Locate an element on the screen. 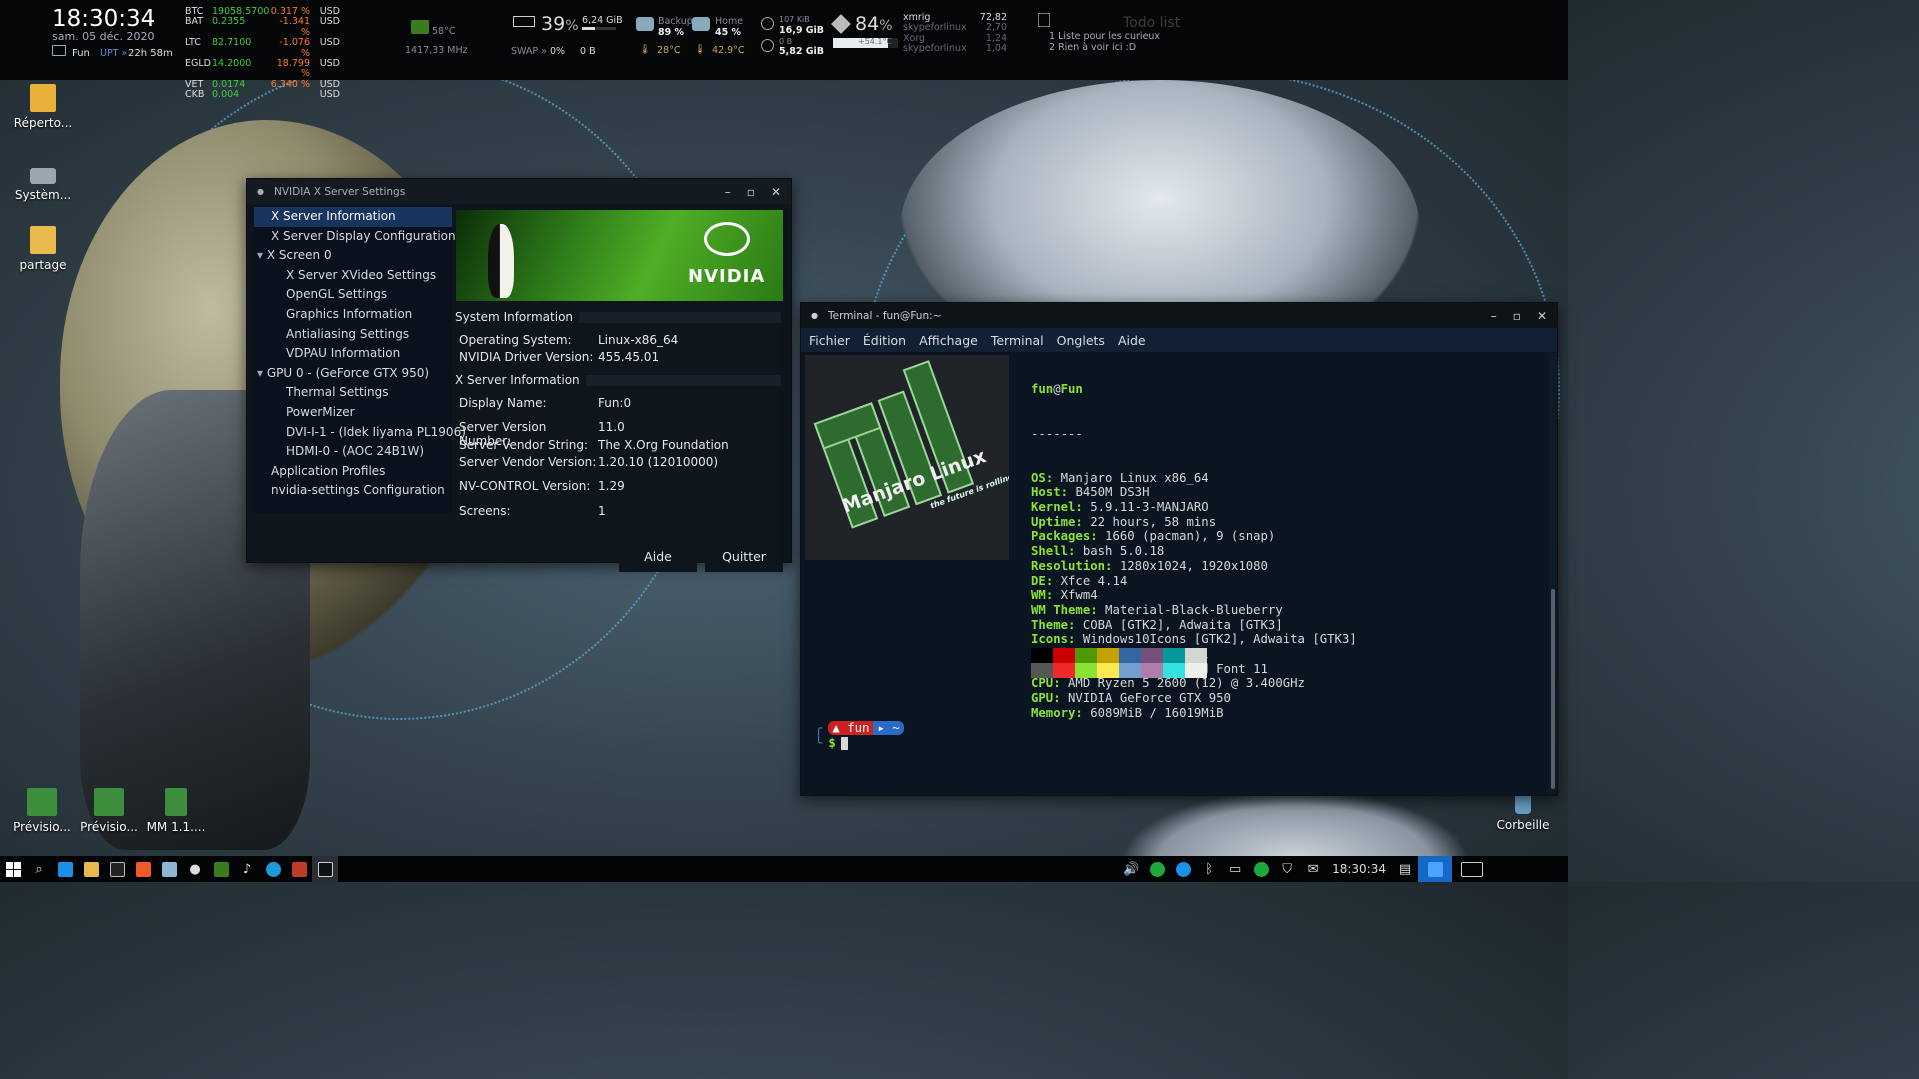 Image resolution: width=1919 pixels, height=1079 pixels. quit-button: Quitter is located at coordinates (744, 557).